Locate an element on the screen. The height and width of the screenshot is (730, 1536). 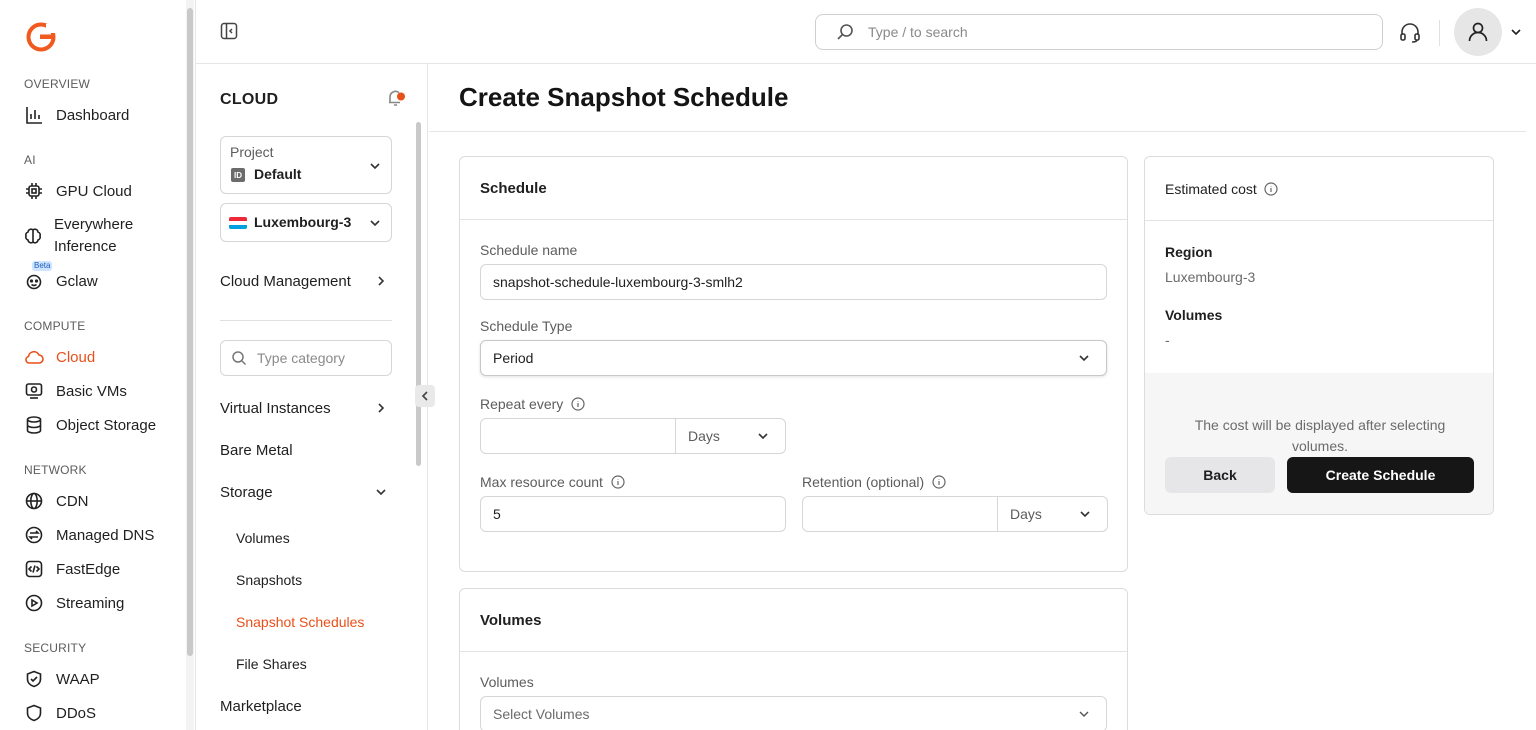
repeat-every-label: Repeat every is located at coordinates (532, 404).